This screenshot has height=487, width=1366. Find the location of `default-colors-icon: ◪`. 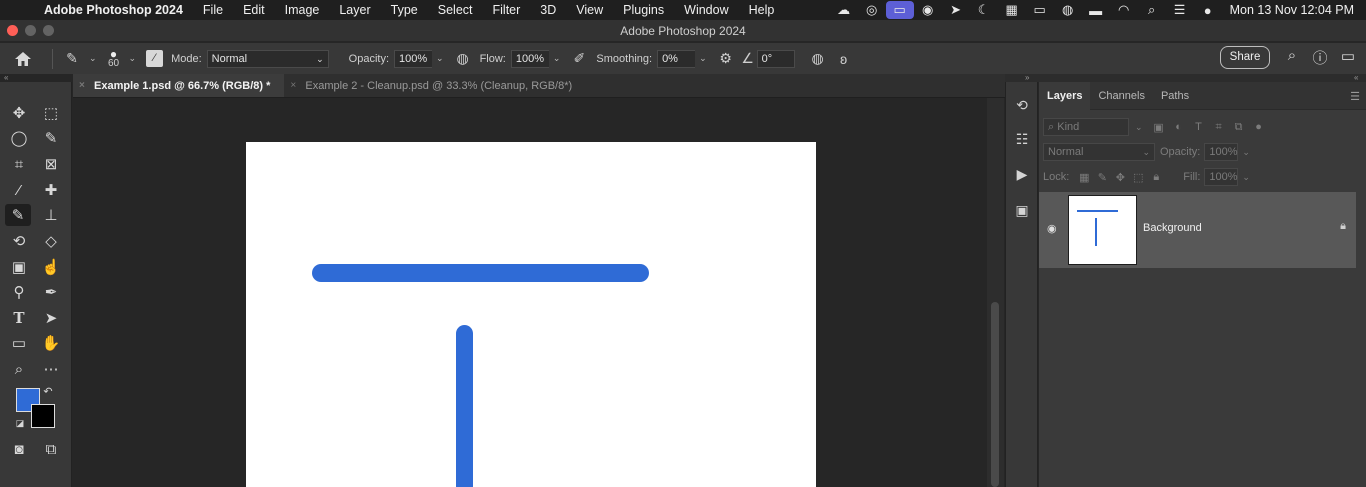

default-colors-icon: ◪ is located at coordinates (20, 423).